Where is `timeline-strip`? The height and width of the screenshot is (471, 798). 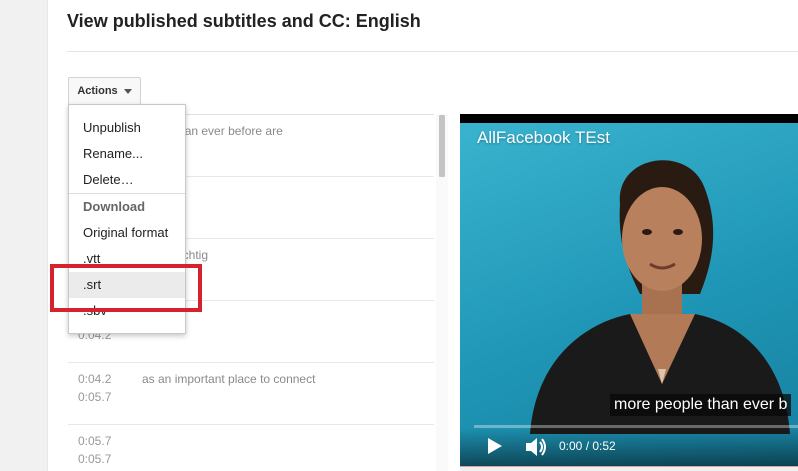
timeline-strip is located at coordinates (629, 468).